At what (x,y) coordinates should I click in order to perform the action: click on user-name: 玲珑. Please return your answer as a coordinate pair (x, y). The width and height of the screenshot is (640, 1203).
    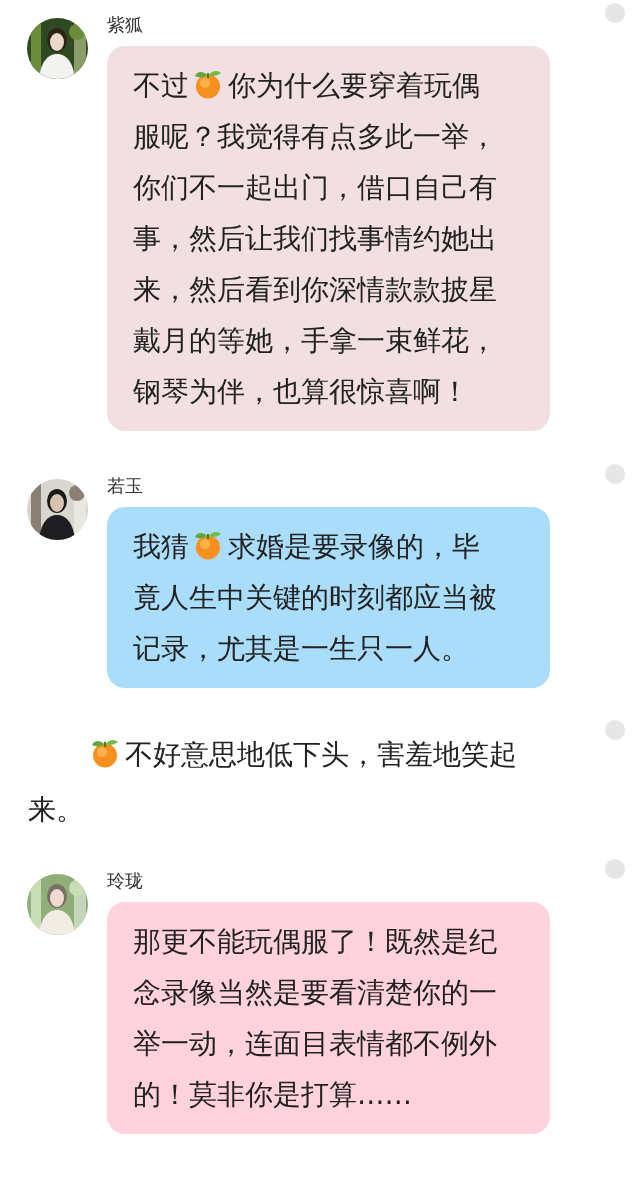
    Looking at the image, I should click on (125, 881).